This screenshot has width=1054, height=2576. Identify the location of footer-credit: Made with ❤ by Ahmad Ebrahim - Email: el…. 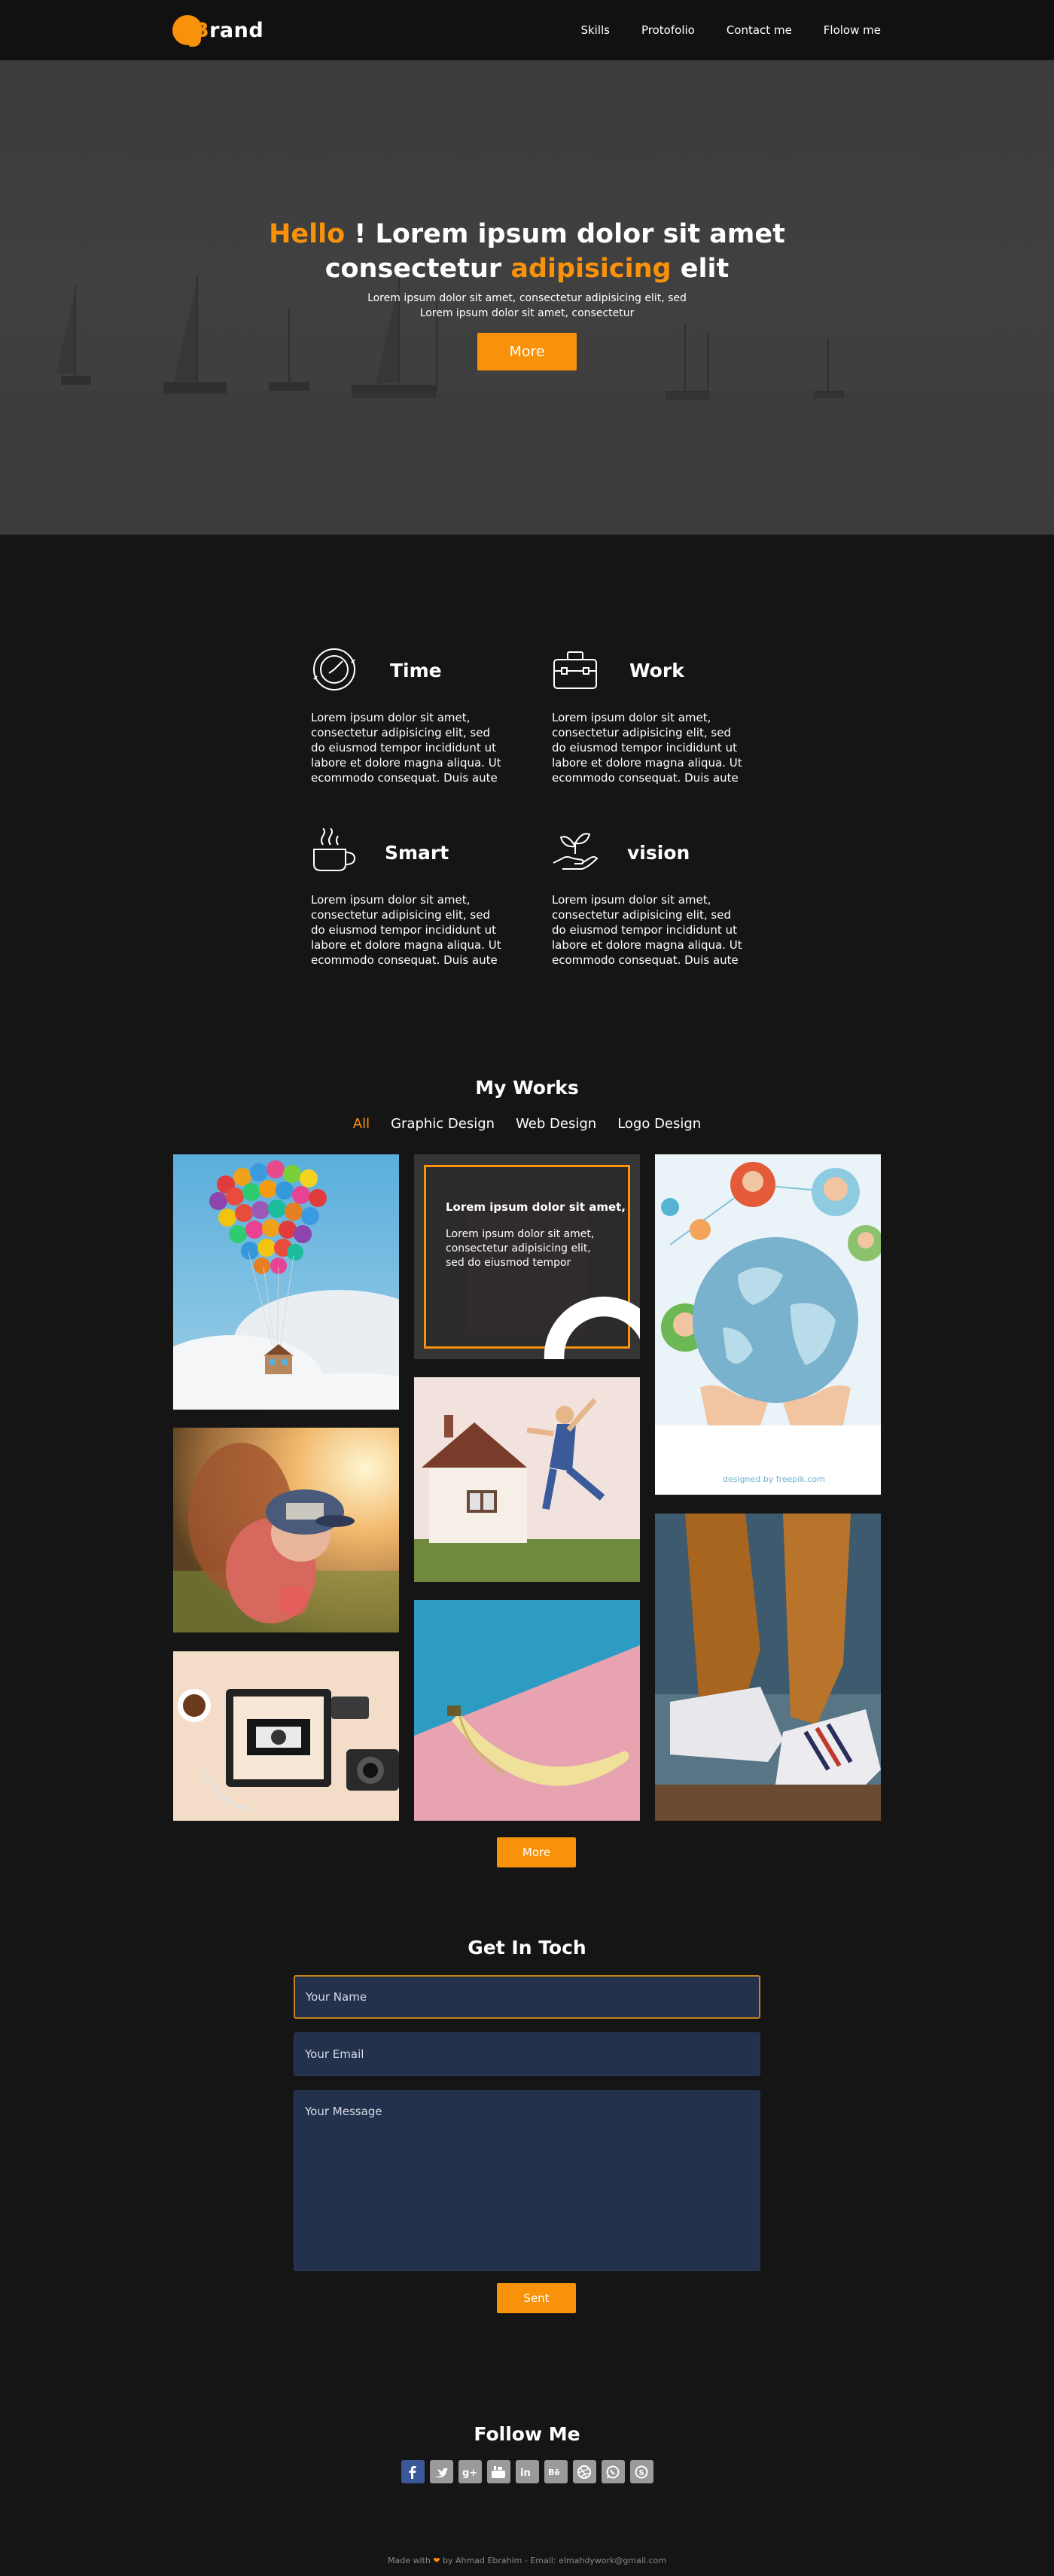
(527, 2560).